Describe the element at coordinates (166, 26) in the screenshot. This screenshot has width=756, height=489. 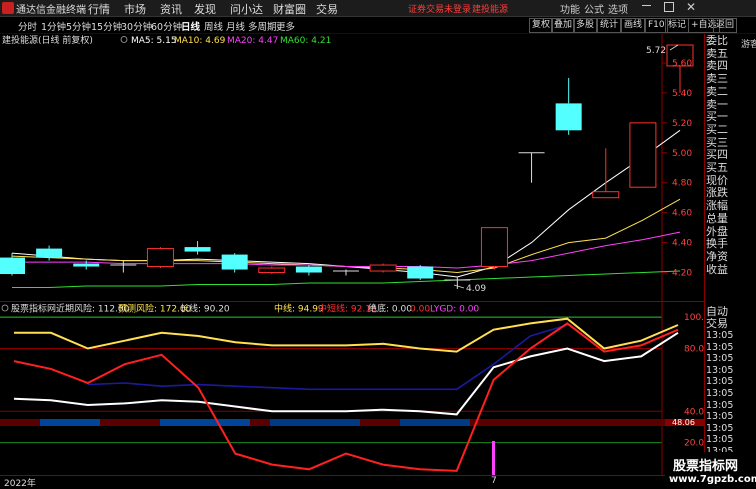
I see `tab-60min: 60分钟` at that location.